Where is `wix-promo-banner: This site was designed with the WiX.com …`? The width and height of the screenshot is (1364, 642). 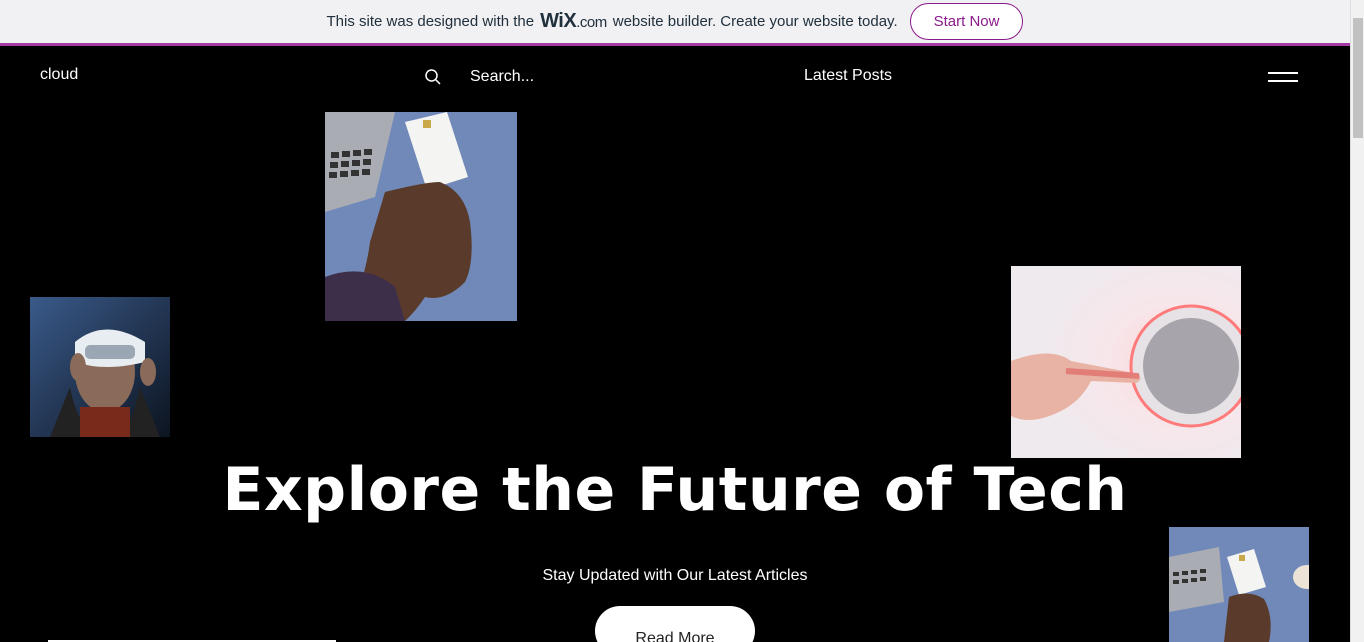 wix-promo-banner: This site was designed with the WiX.com … is located at coordinates (675, 23).